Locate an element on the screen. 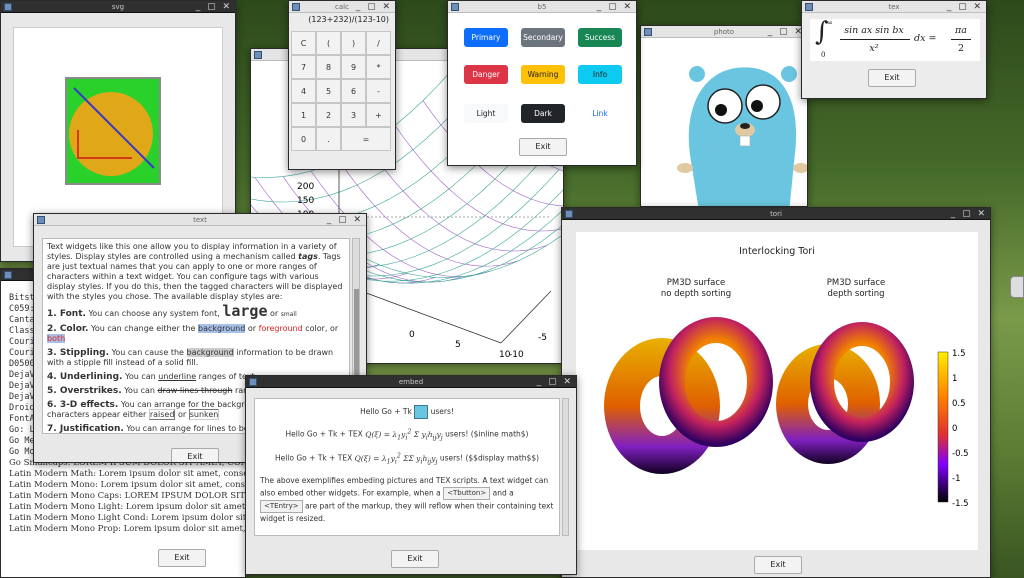  calc-key: = is located at coordinates (366, 139).